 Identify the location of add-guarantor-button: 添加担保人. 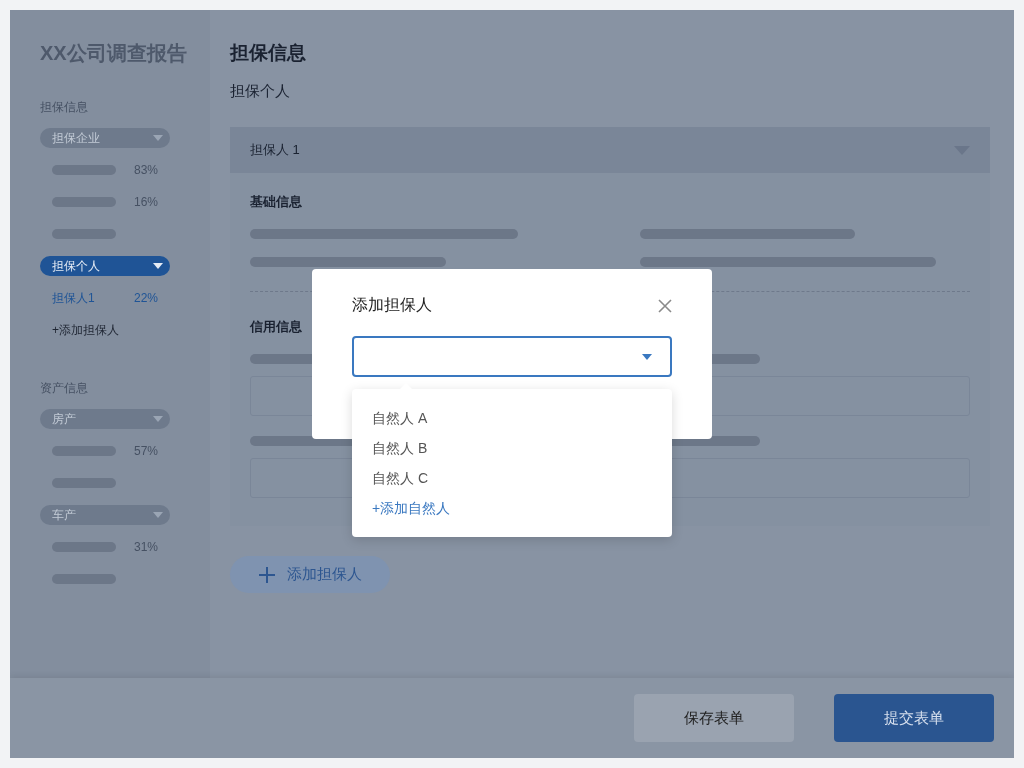
(310, 574).